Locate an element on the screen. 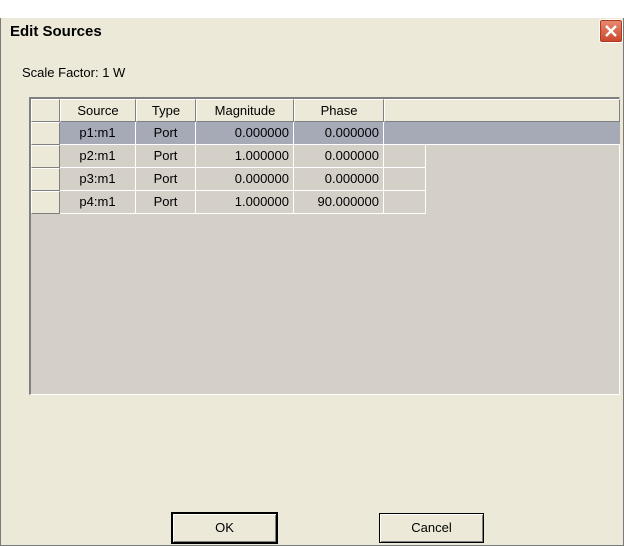 This screenshot has width=624, height=546. selected-row-fill is located at coordinates (502, 133).